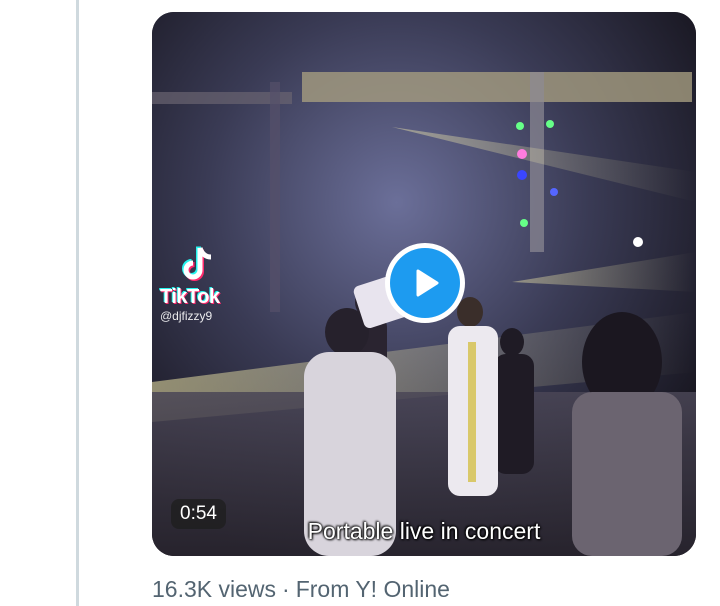 Image resolution: width=720 pixels, height=606 pixels. Describe the element at coordinates (197, 263) in the screenshot. I see `tiktok-logo-icon` at that location.